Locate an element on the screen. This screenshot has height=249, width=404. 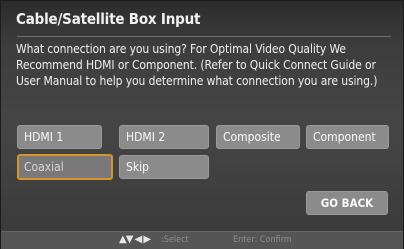
go-back-button: GO BACK is located at coordinates (347, 203).